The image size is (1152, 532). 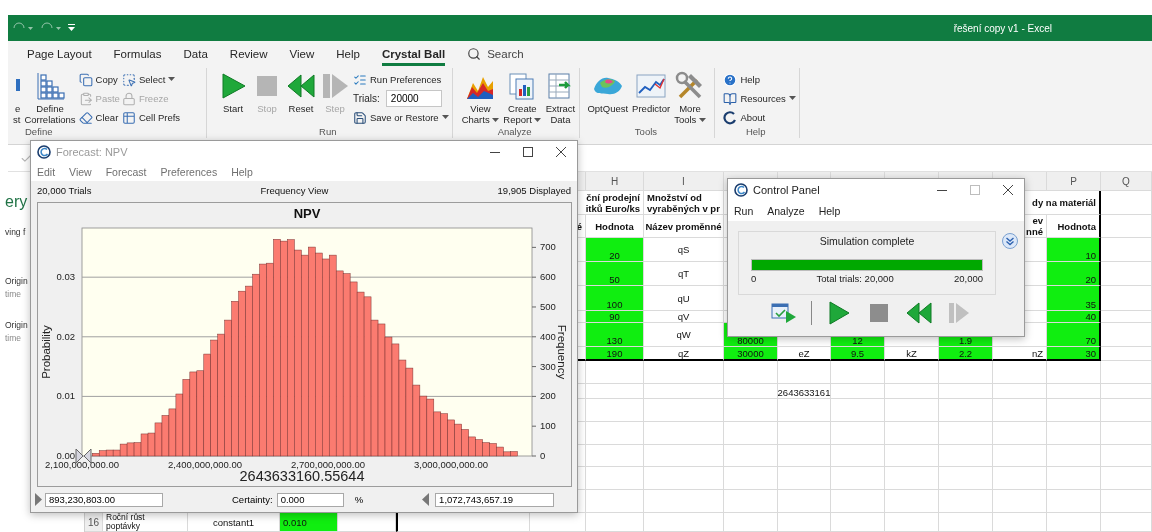 What do you see at coordinates (684, 298) in the screenshot?
I see `table-cell: qU` at bounding box center [684, 298].